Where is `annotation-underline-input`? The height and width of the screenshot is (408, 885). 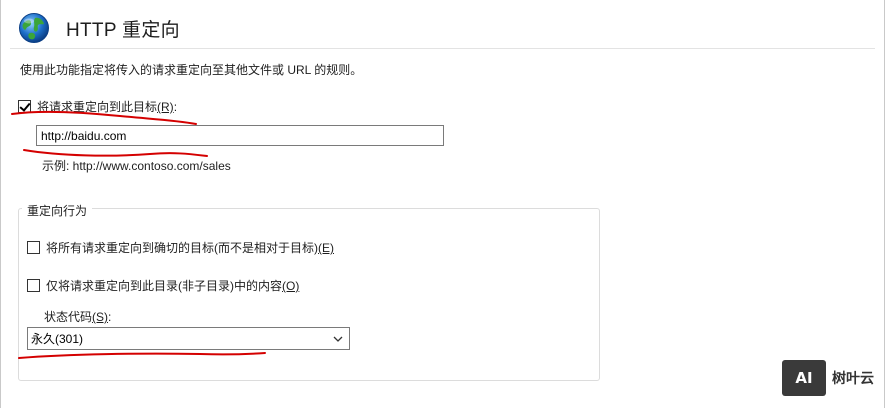 annotation-underline-input is located at coordinates (115, 153).